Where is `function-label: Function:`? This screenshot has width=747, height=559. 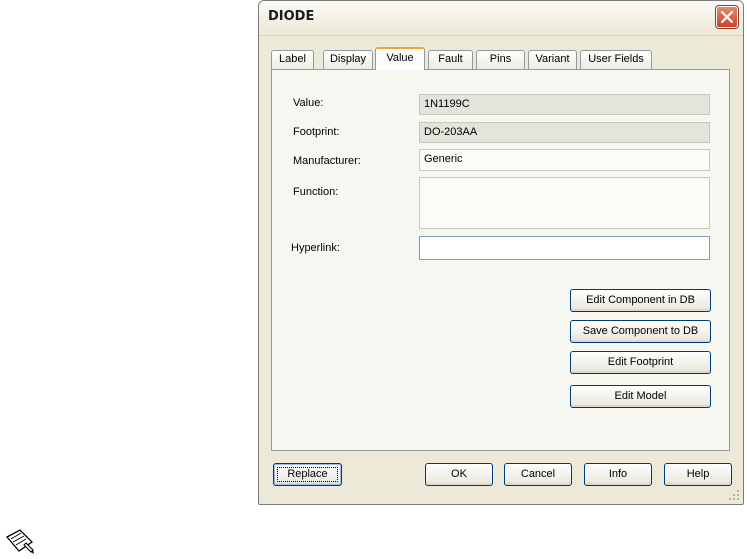 function-label: Function: is located at coordinates (316, 192).